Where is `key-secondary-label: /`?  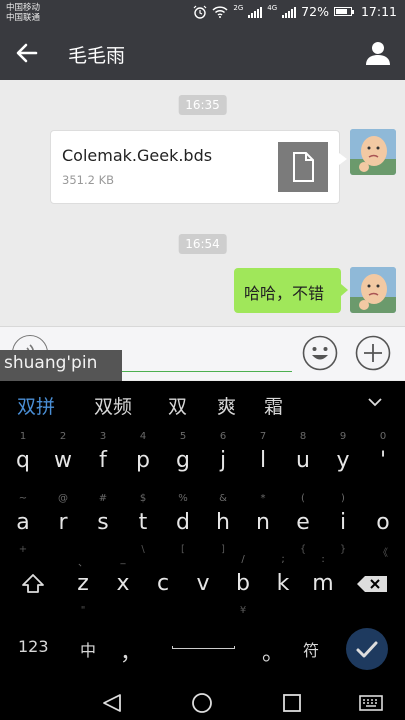 key-secondary-label: / is located at coordinates (243, 559).